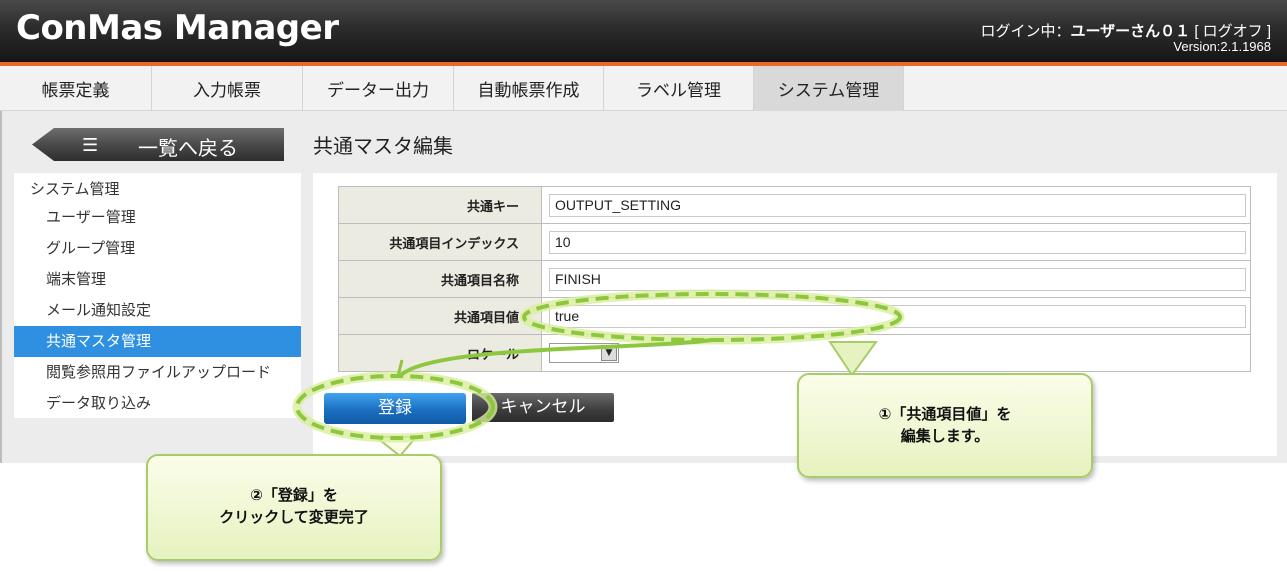  I want to click on login-status: ログイン中：ユーザーさん０１ [ ログオフ ], so click(1125, 30).